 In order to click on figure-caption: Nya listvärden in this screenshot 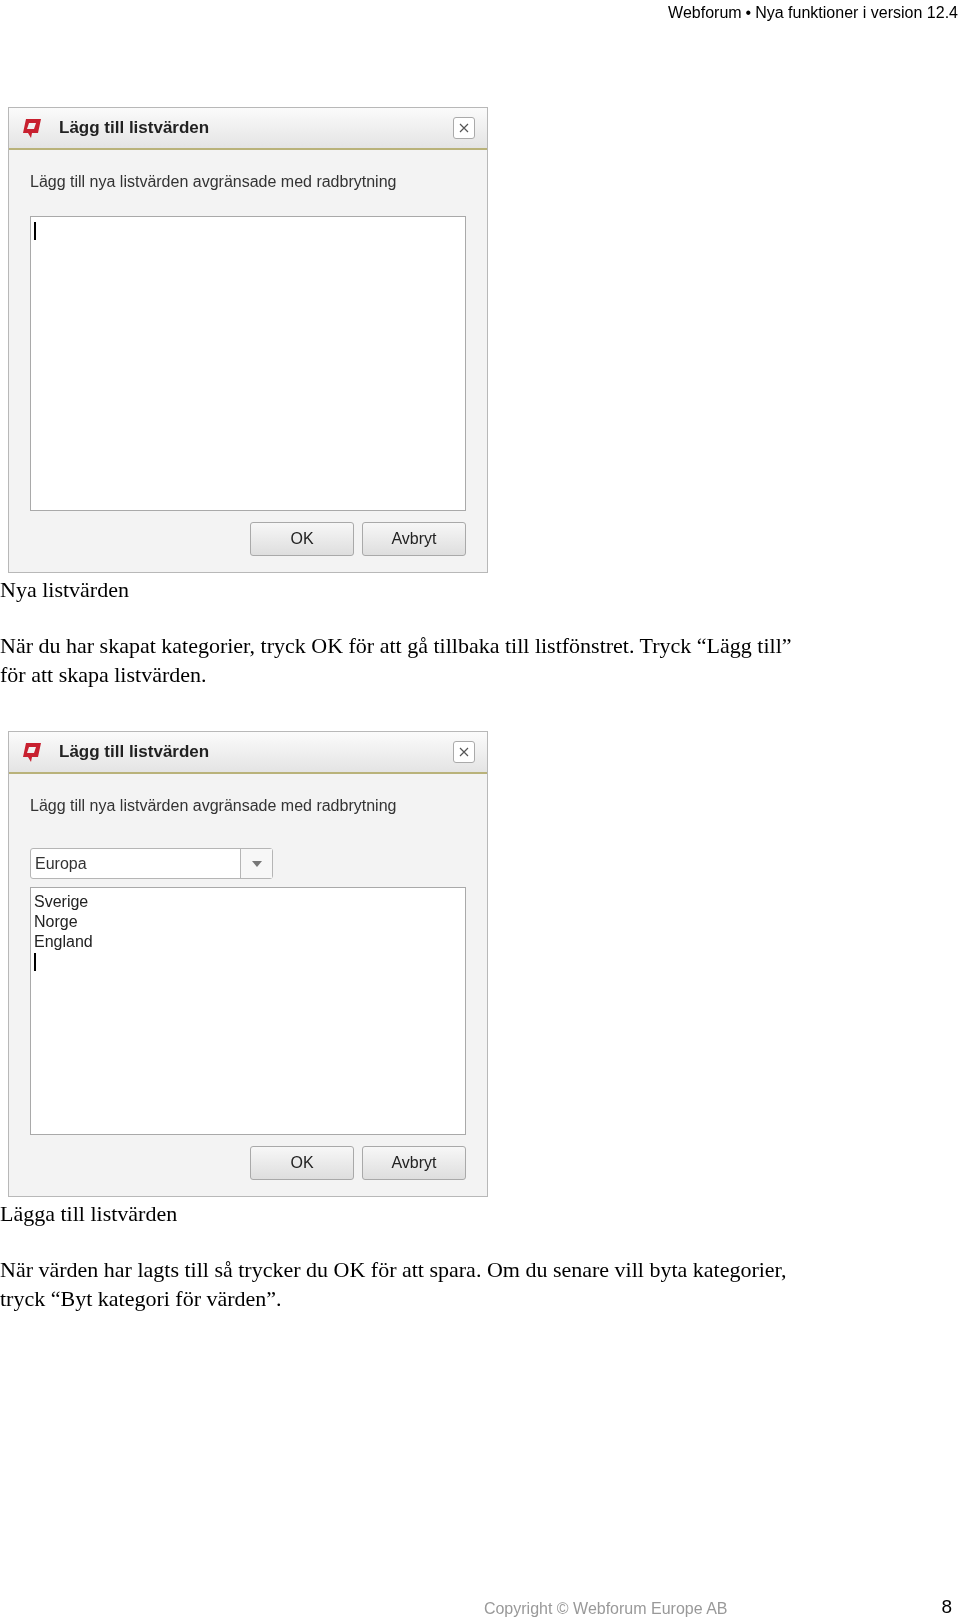, I will do `click(65, 590)`.